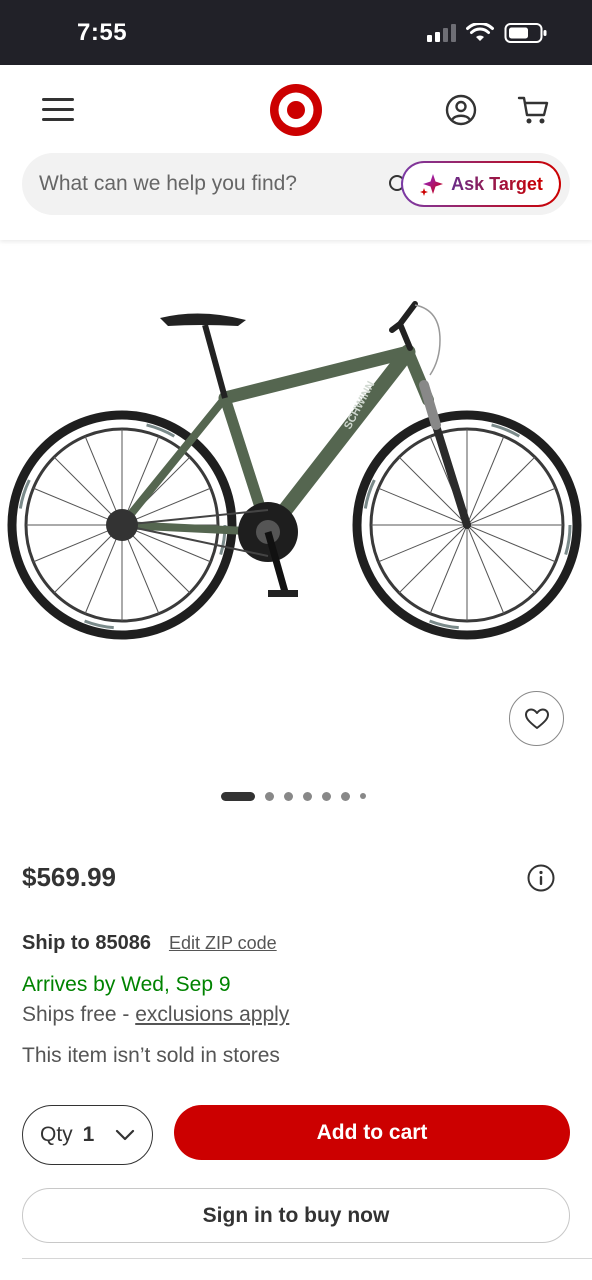 This screenshot has width=592, height=1280. Describe the element at coordinates (86, 943) in the screenshot. I see `ship-to-zip: Ship to 85086` at that location.